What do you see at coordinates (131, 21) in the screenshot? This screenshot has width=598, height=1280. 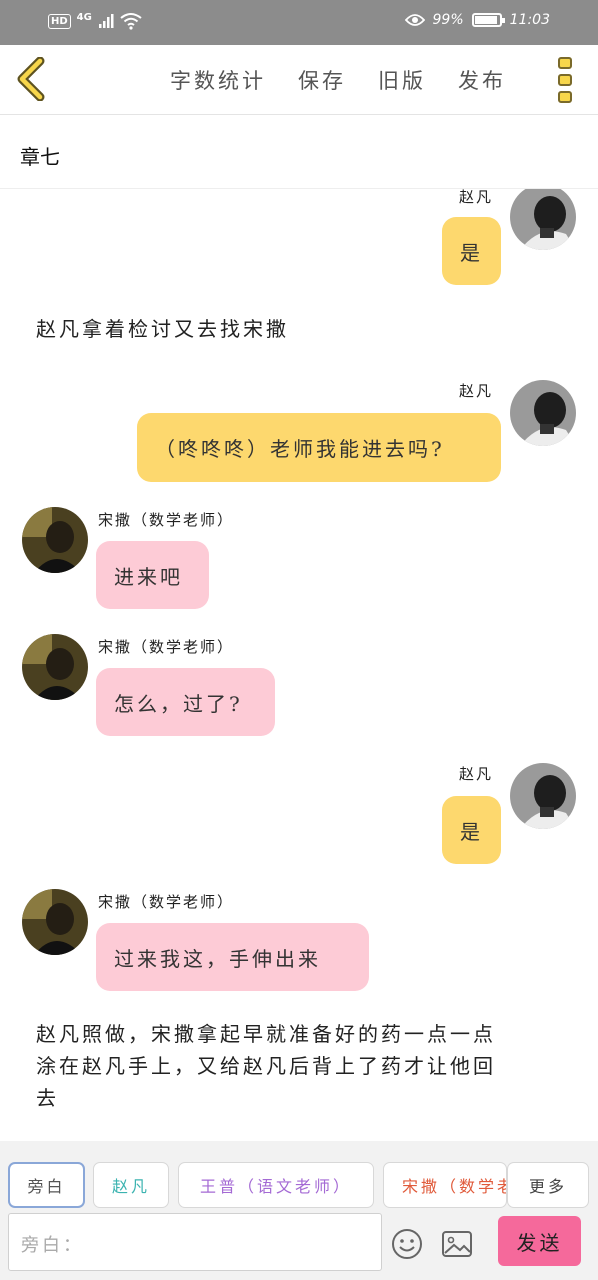 I see `wifi-icon` at bounding box center [131, 21].